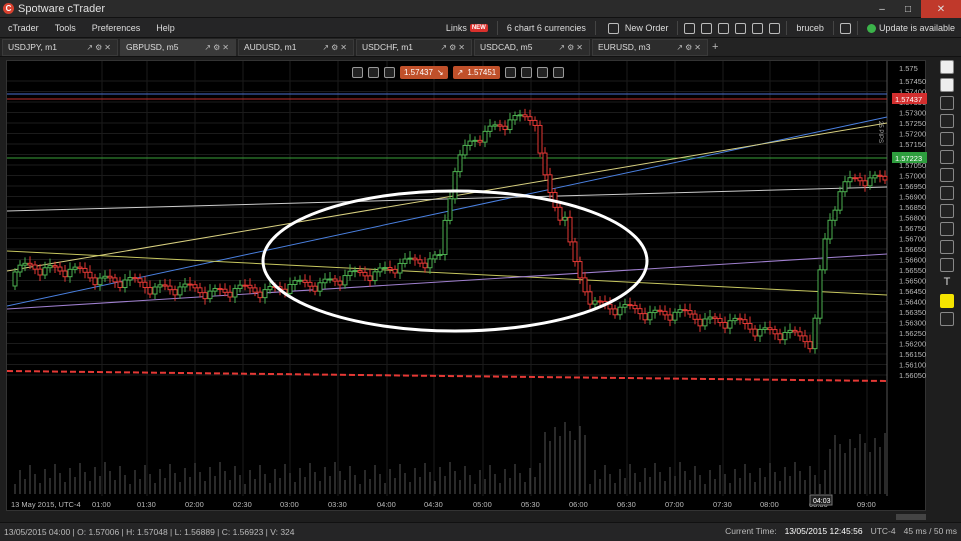  What do you see at coordinates (882, 9) in the screenshot?
I see `minimize-button: –` at bounding box center [882, 9].